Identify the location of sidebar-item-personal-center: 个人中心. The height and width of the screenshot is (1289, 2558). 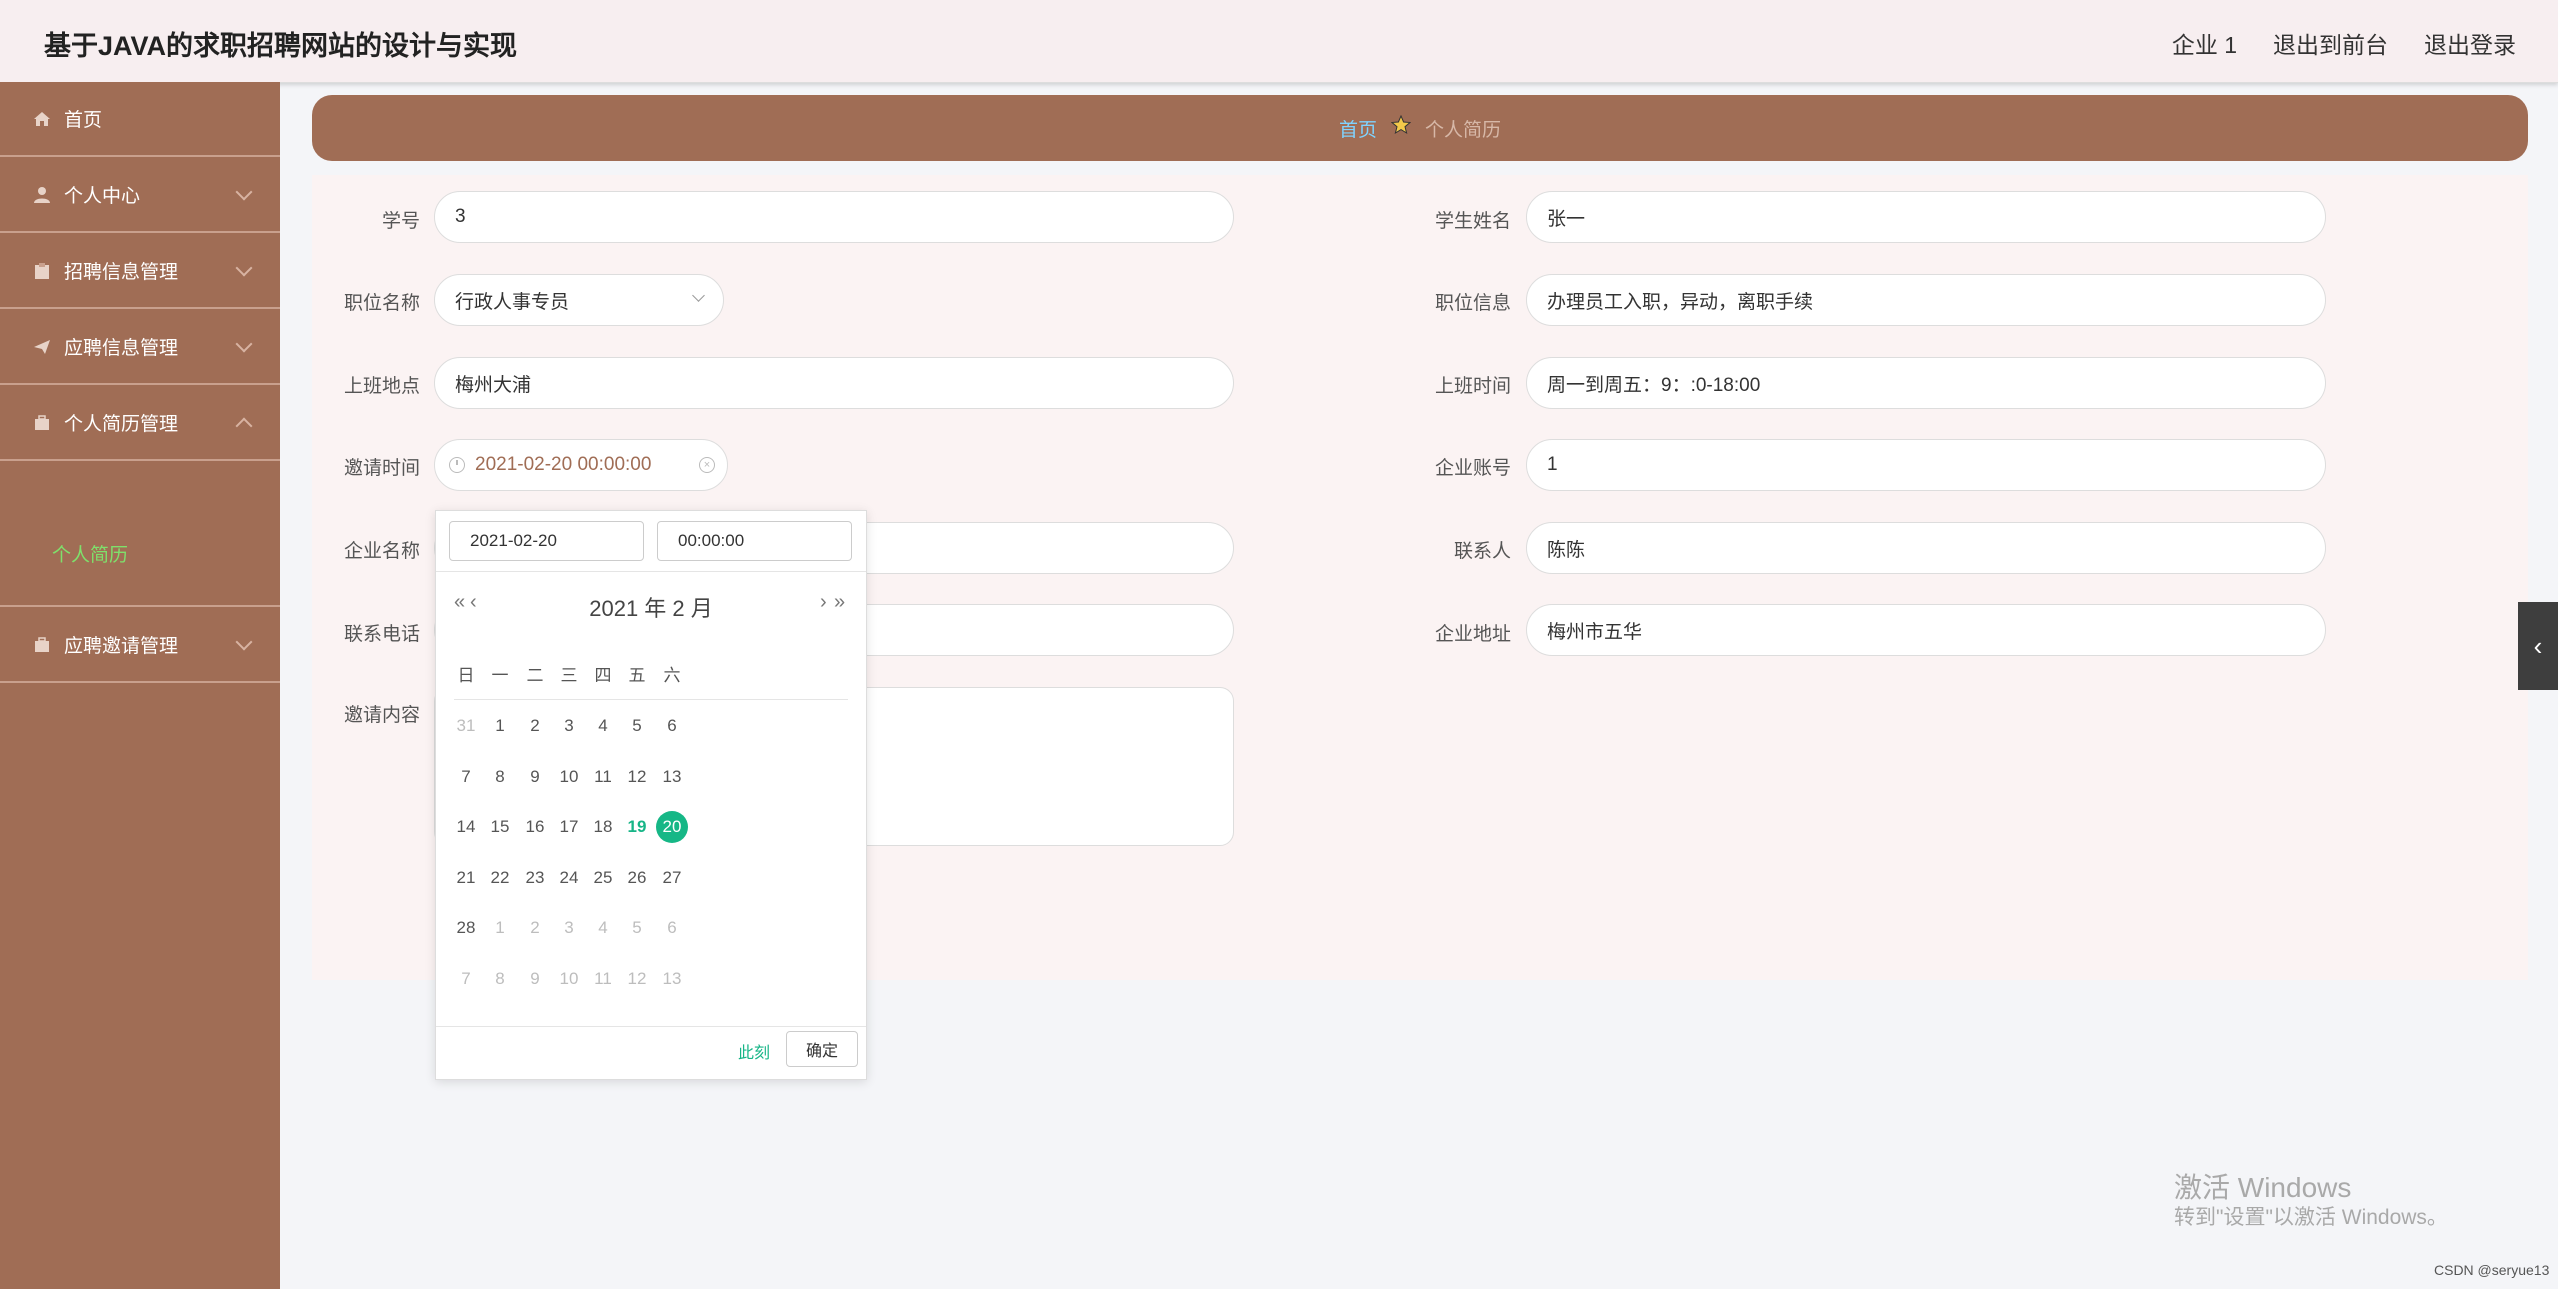
(140, 195).